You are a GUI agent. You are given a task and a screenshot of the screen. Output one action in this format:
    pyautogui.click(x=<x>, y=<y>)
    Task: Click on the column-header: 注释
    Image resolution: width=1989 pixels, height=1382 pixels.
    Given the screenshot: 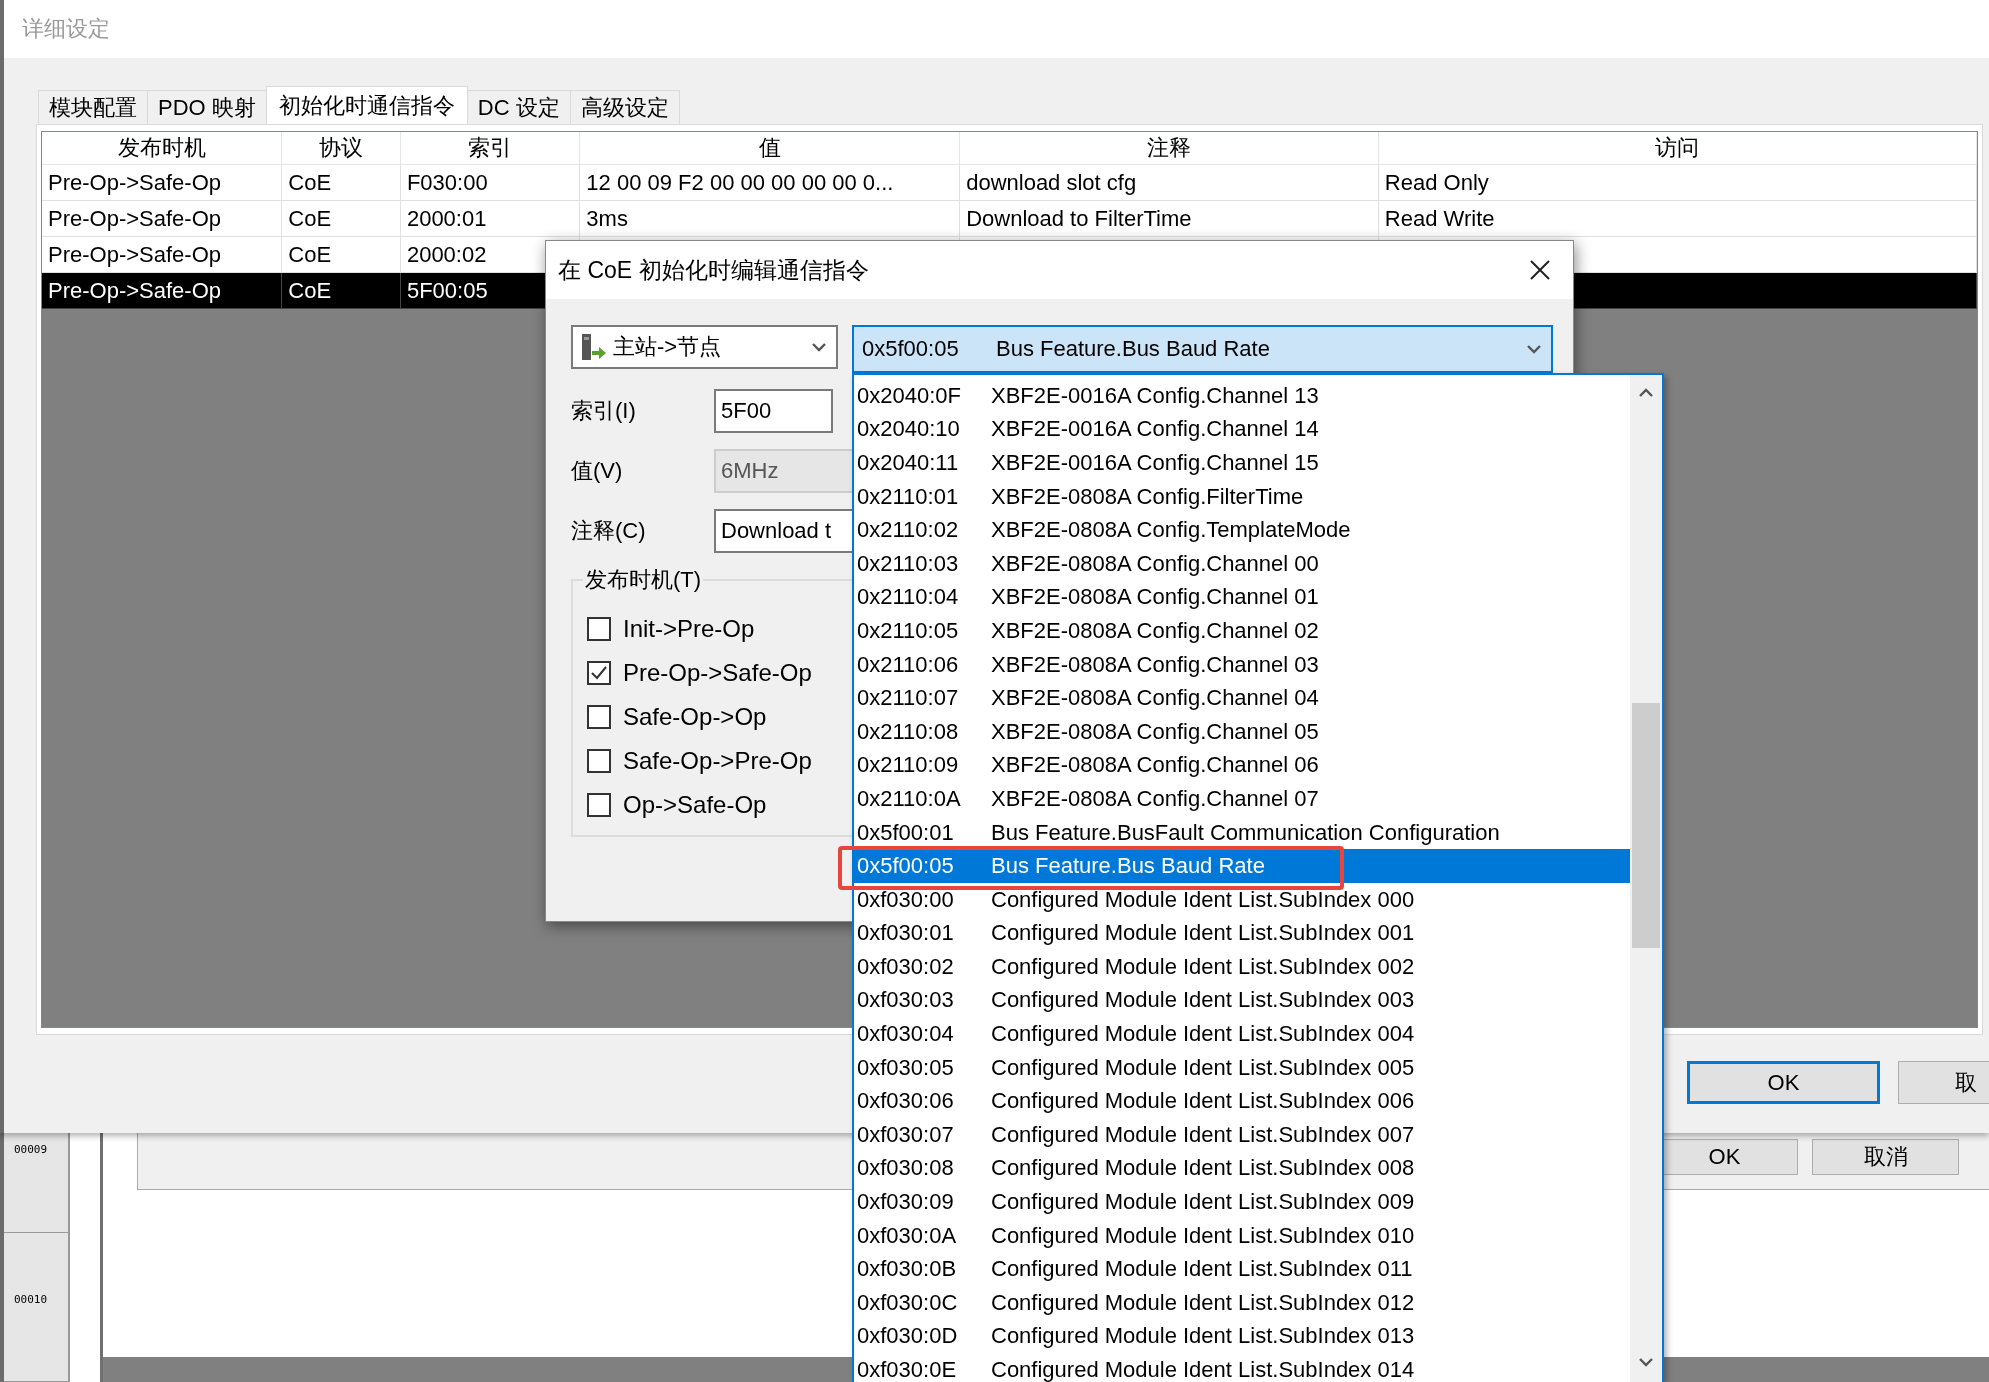 What is the action you would take?
    pyautogui.click(x=1169, y=148)
    